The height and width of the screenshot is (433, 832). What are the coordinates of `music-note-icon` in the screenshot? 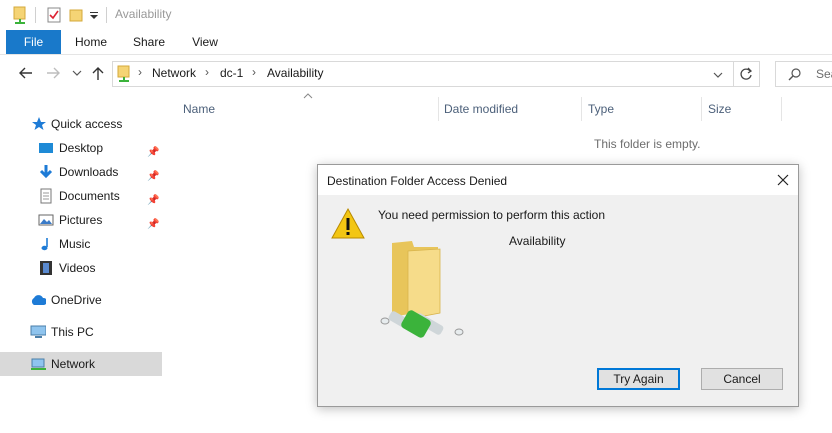 It's located at (44, 244).